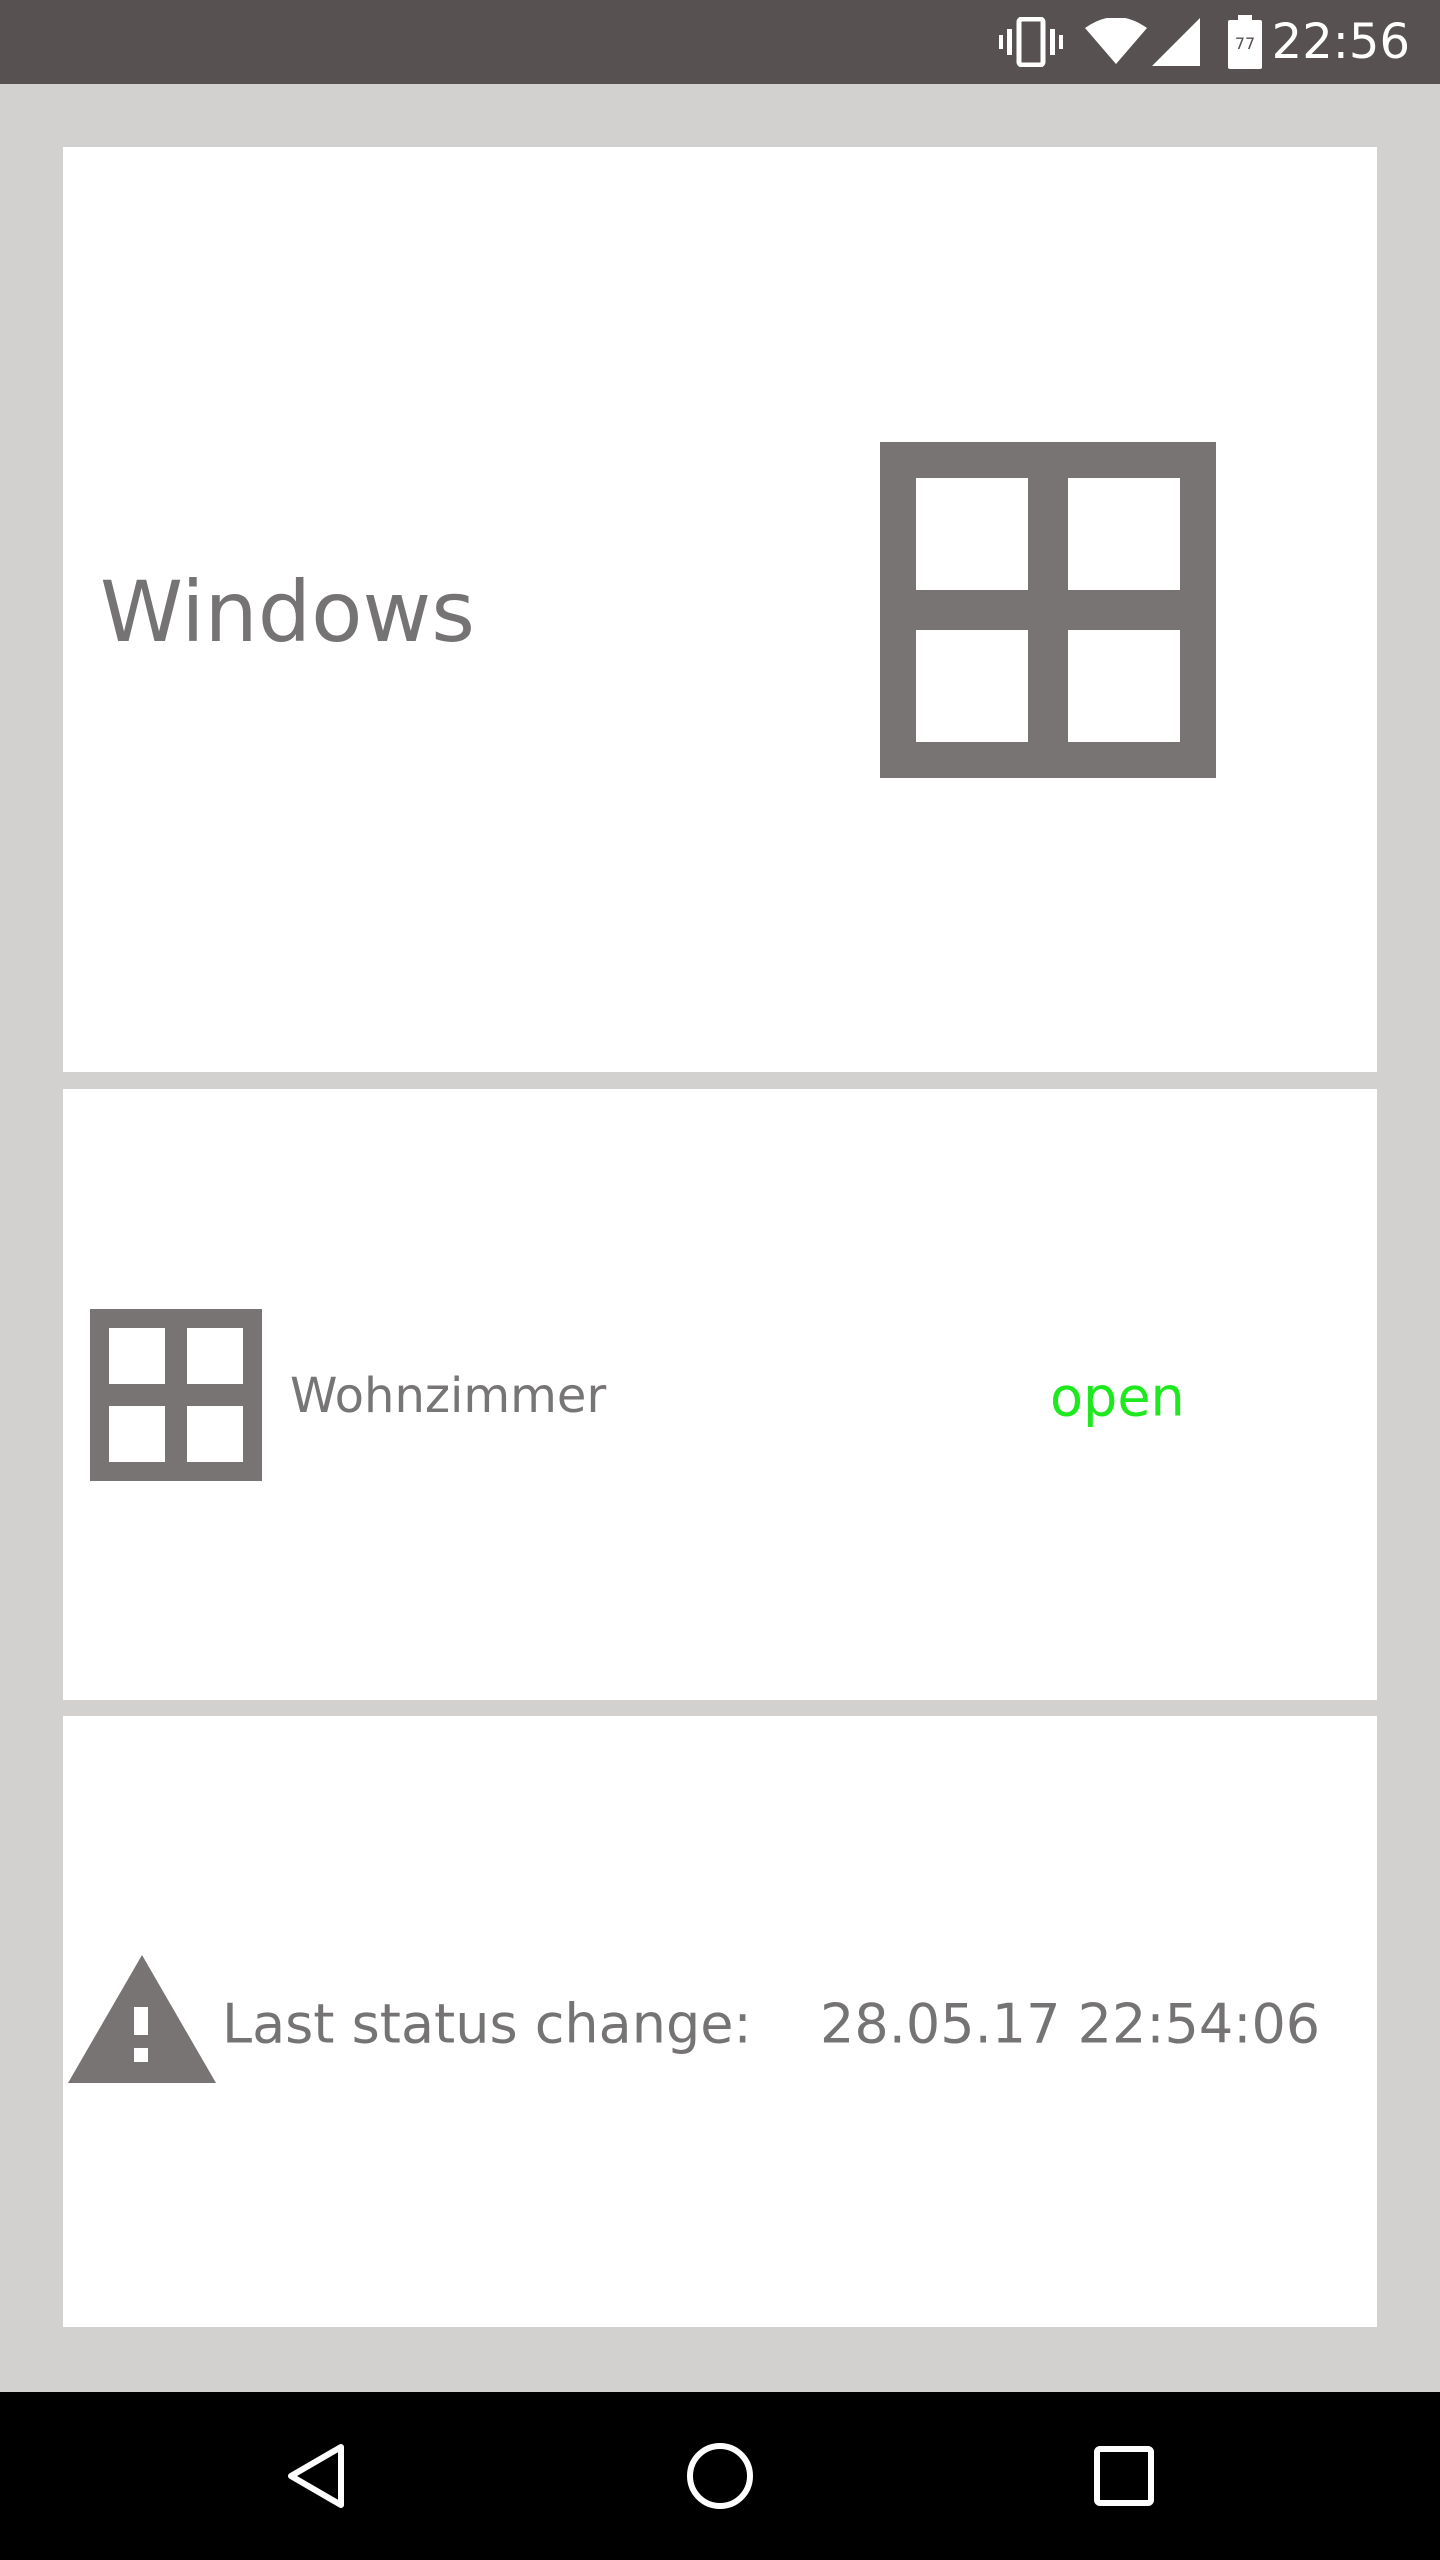 The height and width of the screenshot is (2560, 1440). I want to click on page-title: Windows, so click(287, 612).